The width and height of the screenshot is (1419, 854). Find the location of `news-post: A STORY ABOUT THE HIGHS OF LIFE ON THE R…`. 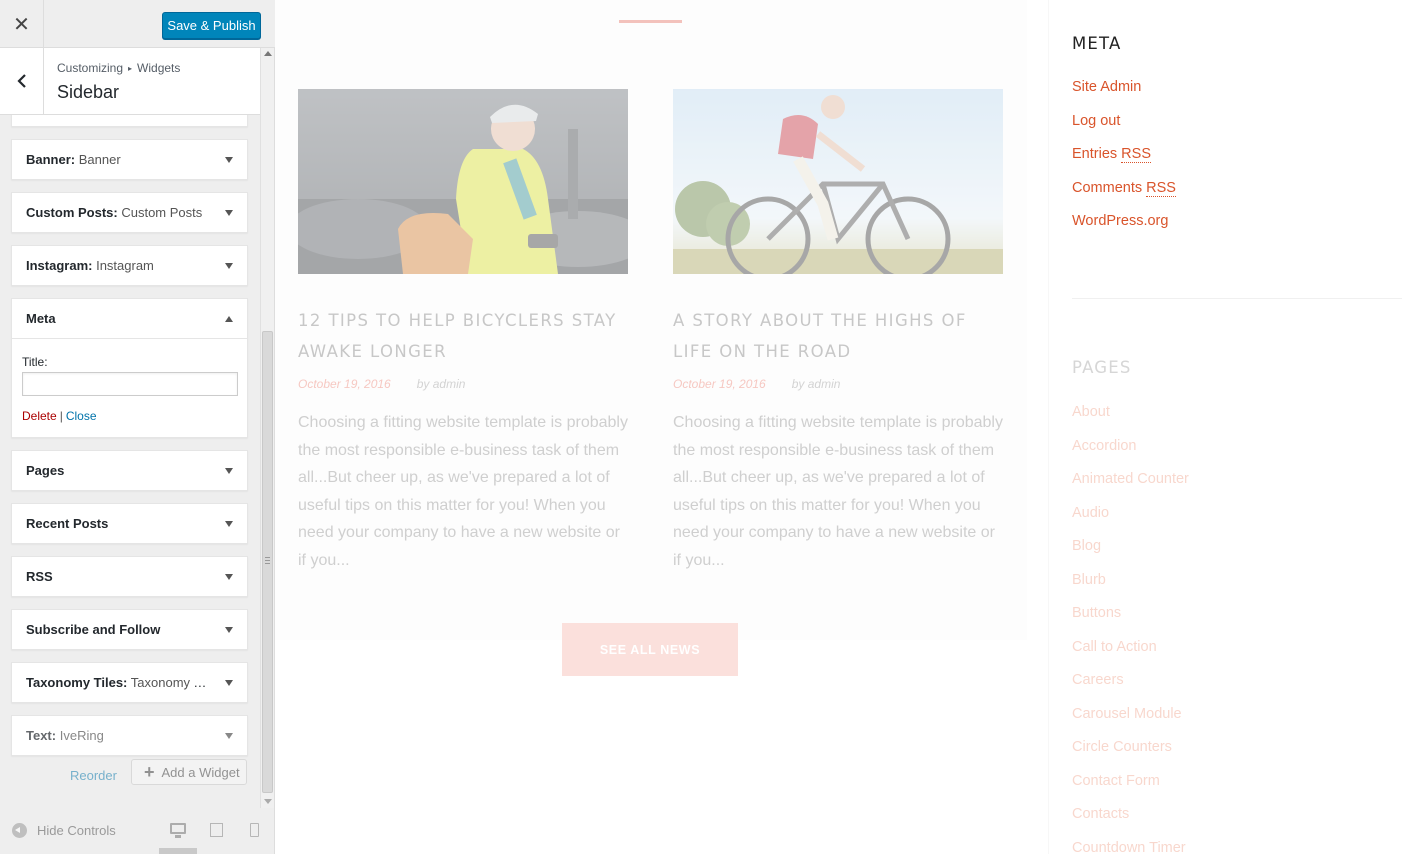

news-post: A STORY ABOUT THE HIGHS OF LIFE ON THE R… is located at coordinates (838, 331).